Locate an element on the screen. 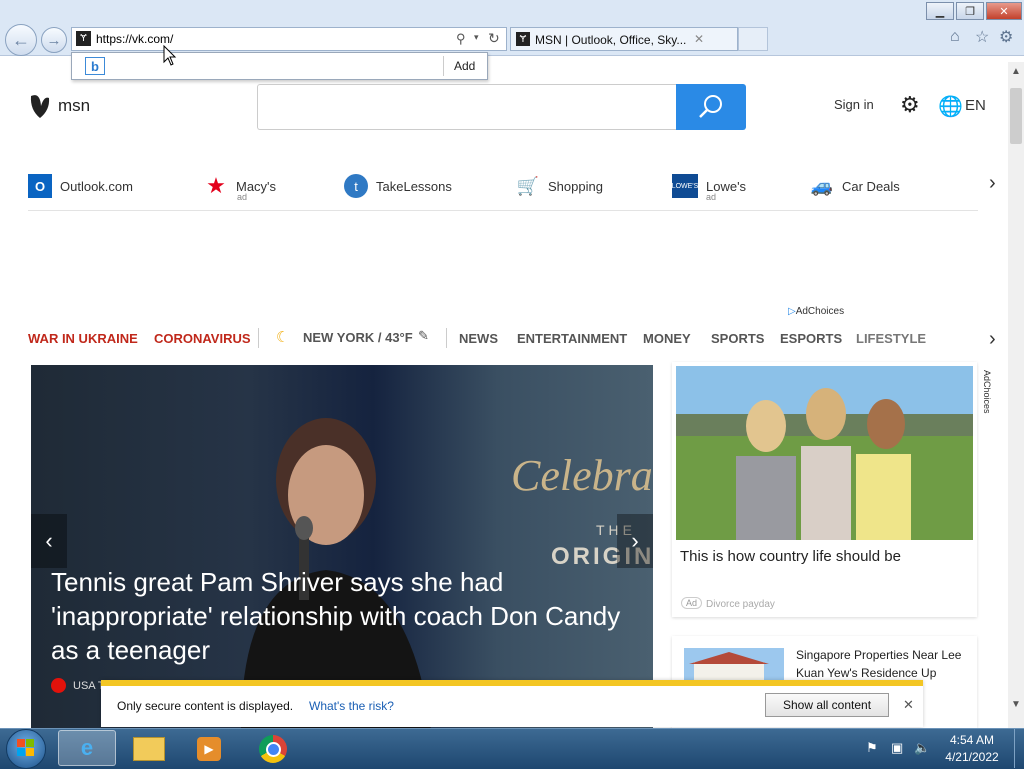 The height and width of the screenshot is (769, 1024). minimize-button: ▁ is located at coordinates (940, 11).